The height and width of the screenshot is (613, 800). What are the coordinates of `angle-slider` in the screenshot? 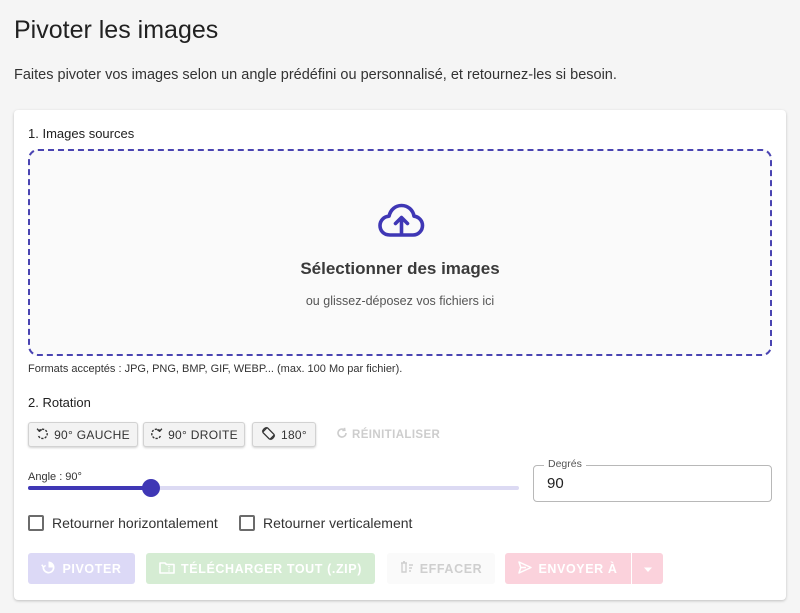 It's located at (273, 488).